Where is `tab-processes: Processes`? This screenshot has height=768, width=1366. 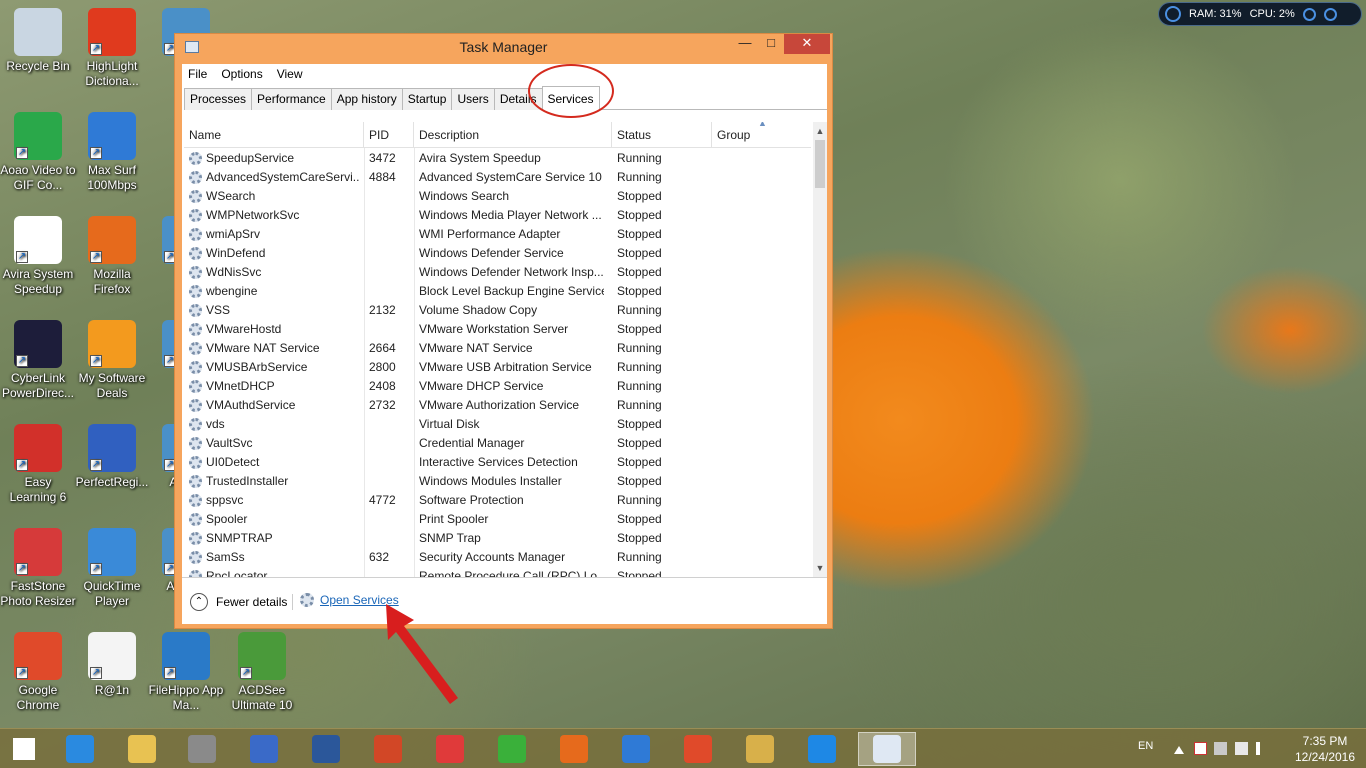 tab-processes: Processes is located at coordinates (218, 99).